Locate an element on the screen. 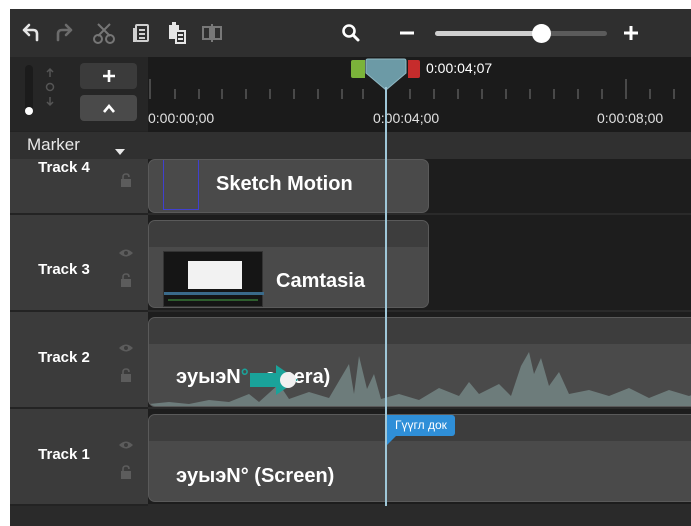 This screenshot has width=691, height=526. track-4-lane: Sketch Motion is located at coordinates (419, 187).